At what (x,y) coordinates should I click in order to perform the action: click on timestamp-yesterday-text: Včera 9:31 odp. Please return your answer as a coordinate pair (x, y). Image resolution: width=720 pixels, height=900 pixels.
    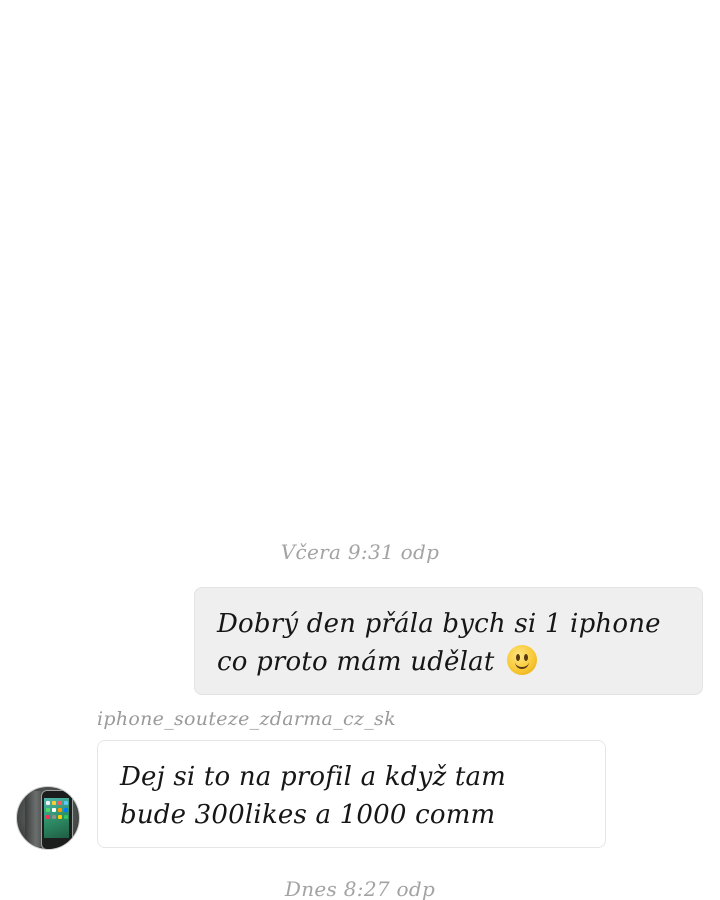
    Looking at the image, I should click on (360, 552).